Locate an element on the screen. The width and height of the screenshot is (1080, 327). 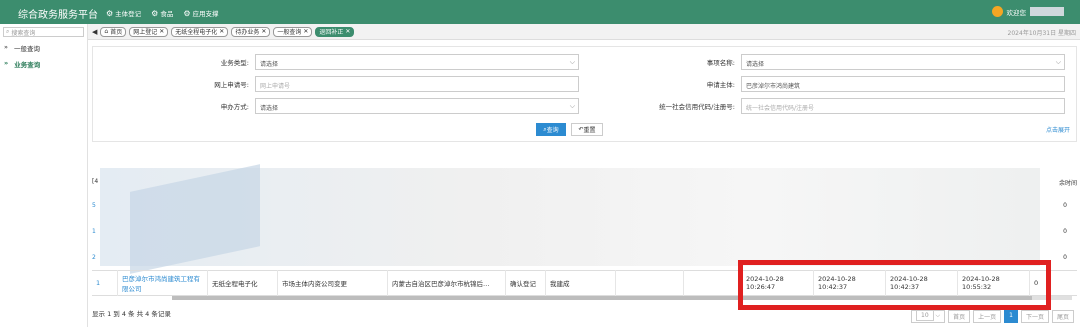
applicant-input: 巴彦淖尔市鸿尚建筑 is located at coordinates (903, 84).